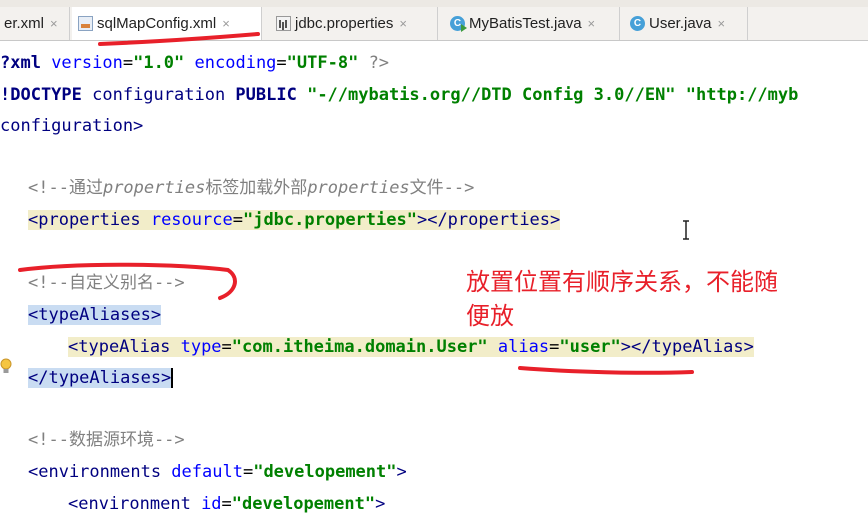 The image size is (868, 518). What do you see at coordinates (666, 299) in the screenshot?
I see `handwritten-note: 放置位置有顺序关系，不能随 便放` at bounding box center [666, 299].